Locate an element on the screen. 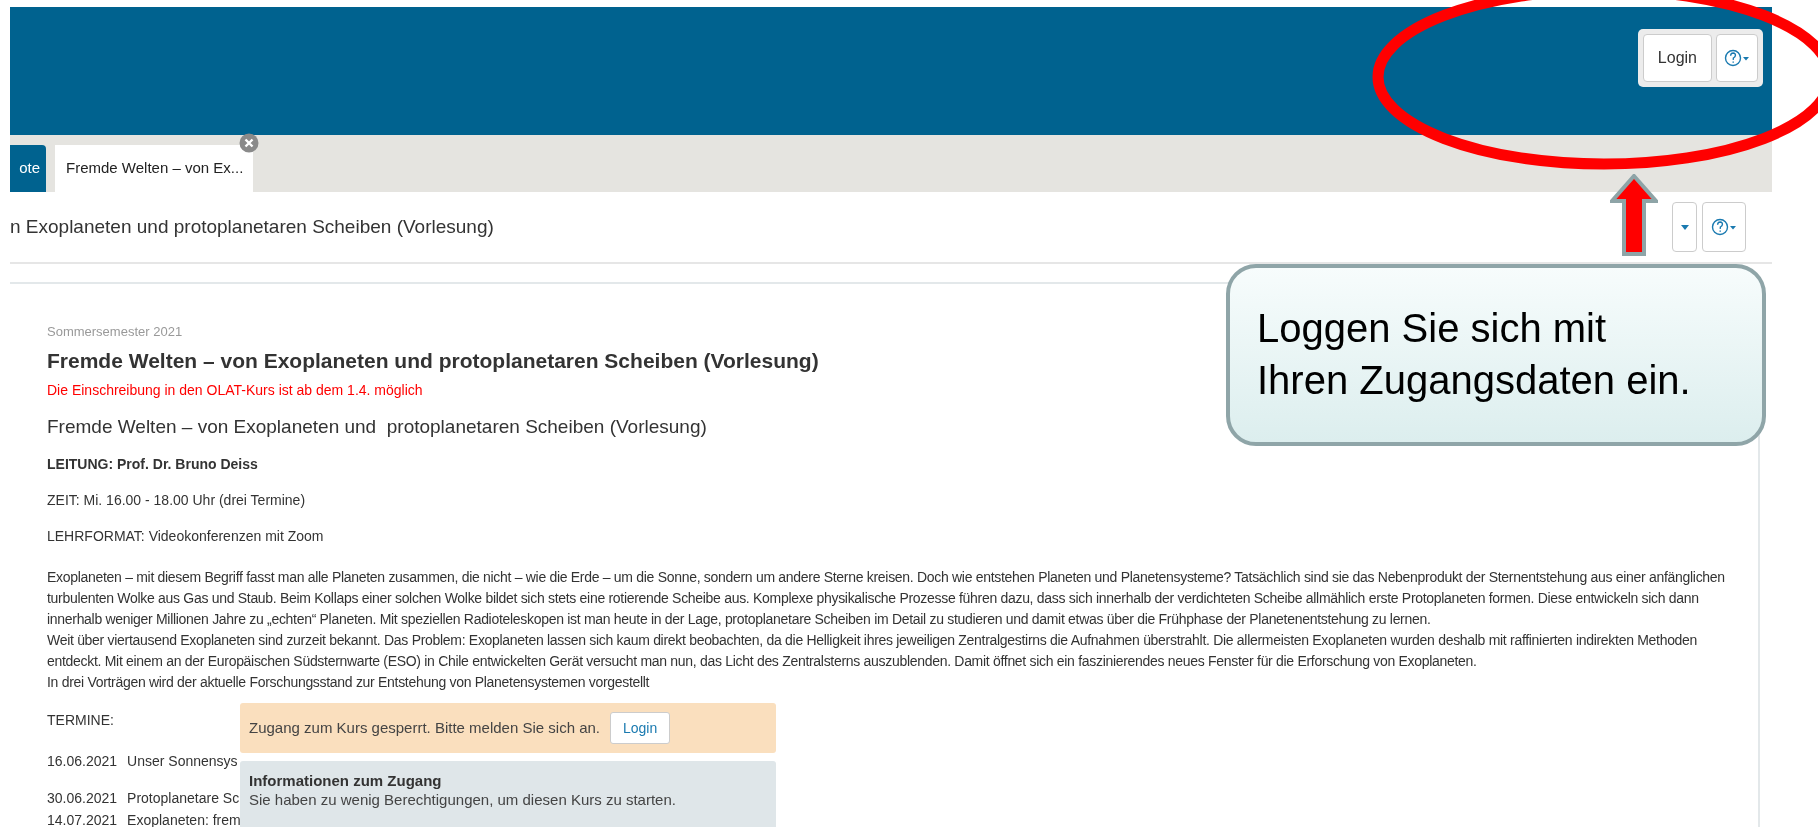 The image size is (1818, 827). description-paragraph: In drei Vorträgen wird der aktuelle Forschungsstand zur Entstehung von Planetensystemen vorgestellt is located at coordinates (349, 682).